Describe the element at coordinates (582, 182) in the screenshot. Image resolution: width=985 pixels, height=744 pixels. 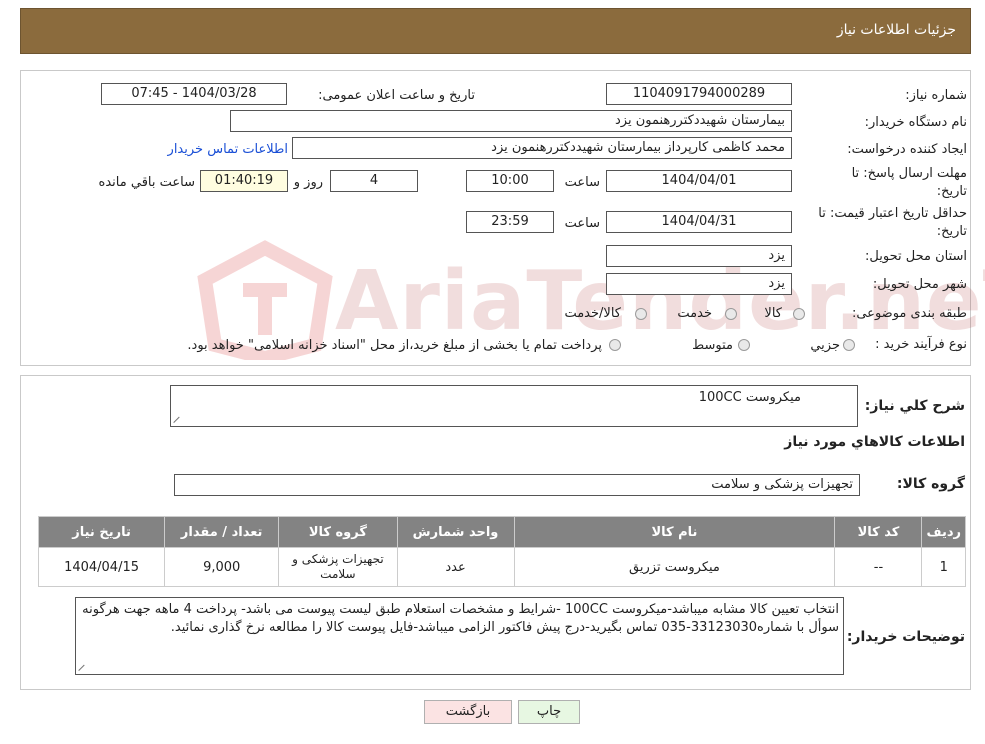
I see `deadline-time-label: ساعت` at that location.